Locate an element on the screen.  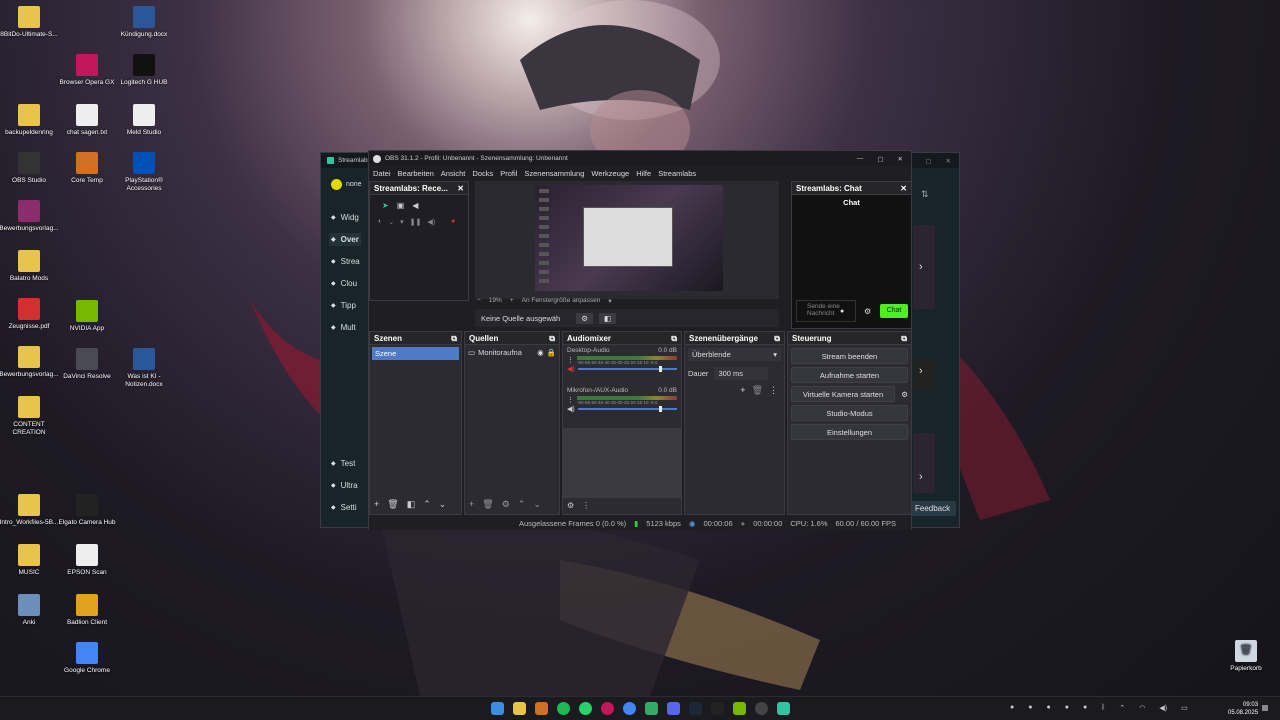
menu-item: Werkzeuge is located at coordinates (610, 173).